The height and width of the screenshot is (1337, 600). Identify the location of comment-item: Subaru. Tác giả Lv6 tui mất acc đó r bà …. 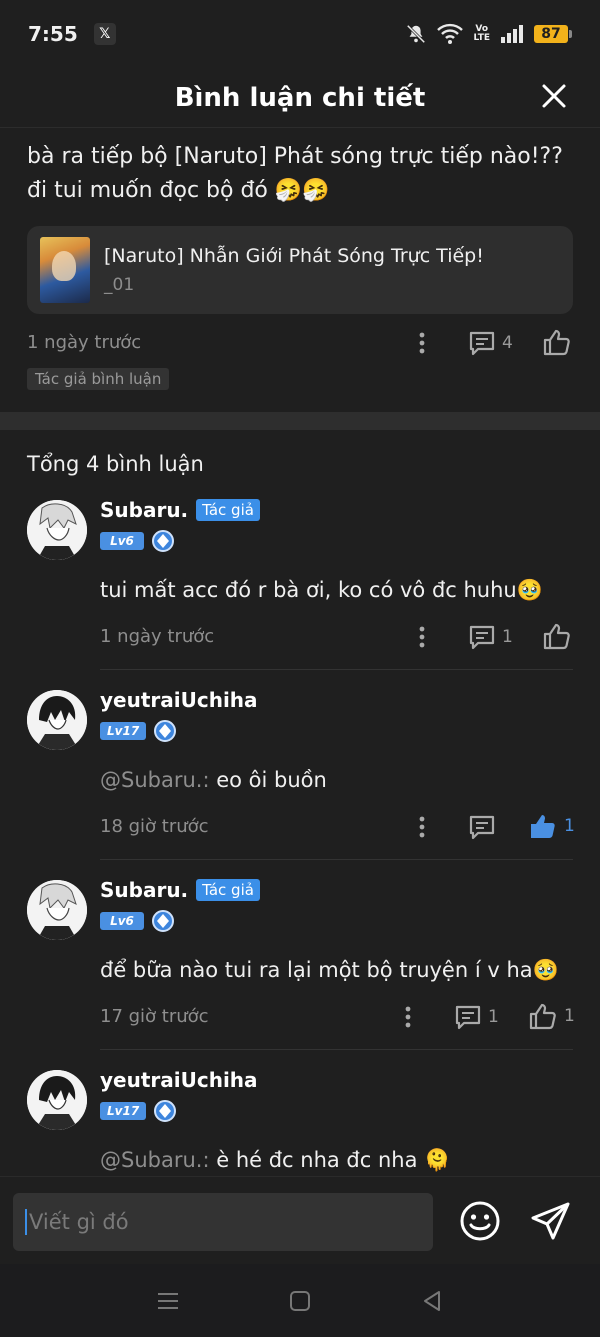
(300, 594).